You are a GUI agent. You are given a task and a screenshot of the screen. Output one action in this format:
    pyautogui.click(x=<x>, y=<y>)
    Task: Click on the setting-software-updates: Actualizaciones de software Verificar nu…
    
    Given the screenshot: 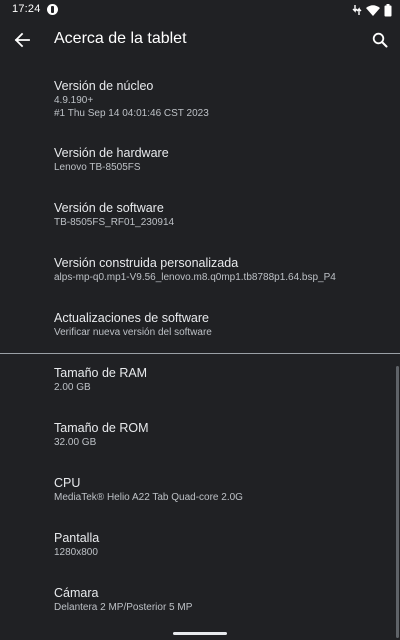 What is the action you would take?
    pyautogui.click(x=219, y=324)
    